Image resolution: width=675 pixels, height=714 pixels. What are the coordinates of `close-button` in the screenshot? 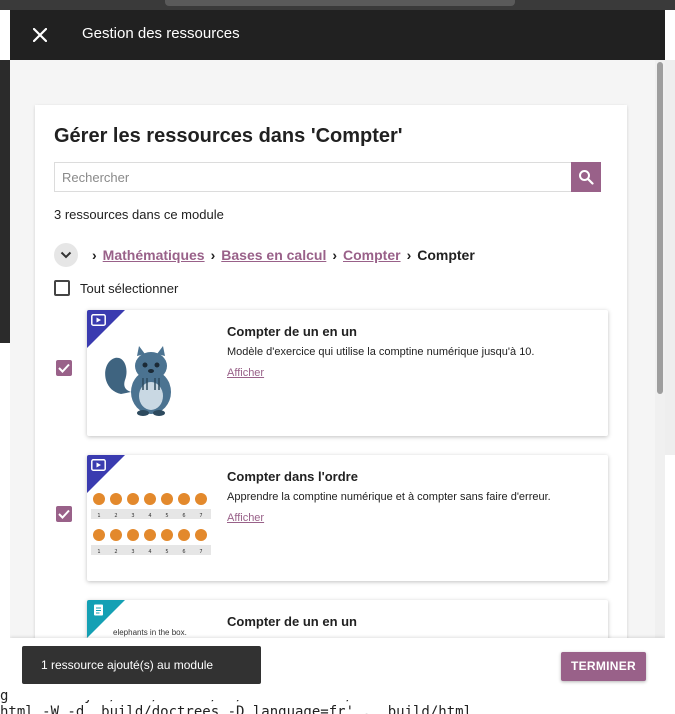 It's located at (40, 35).